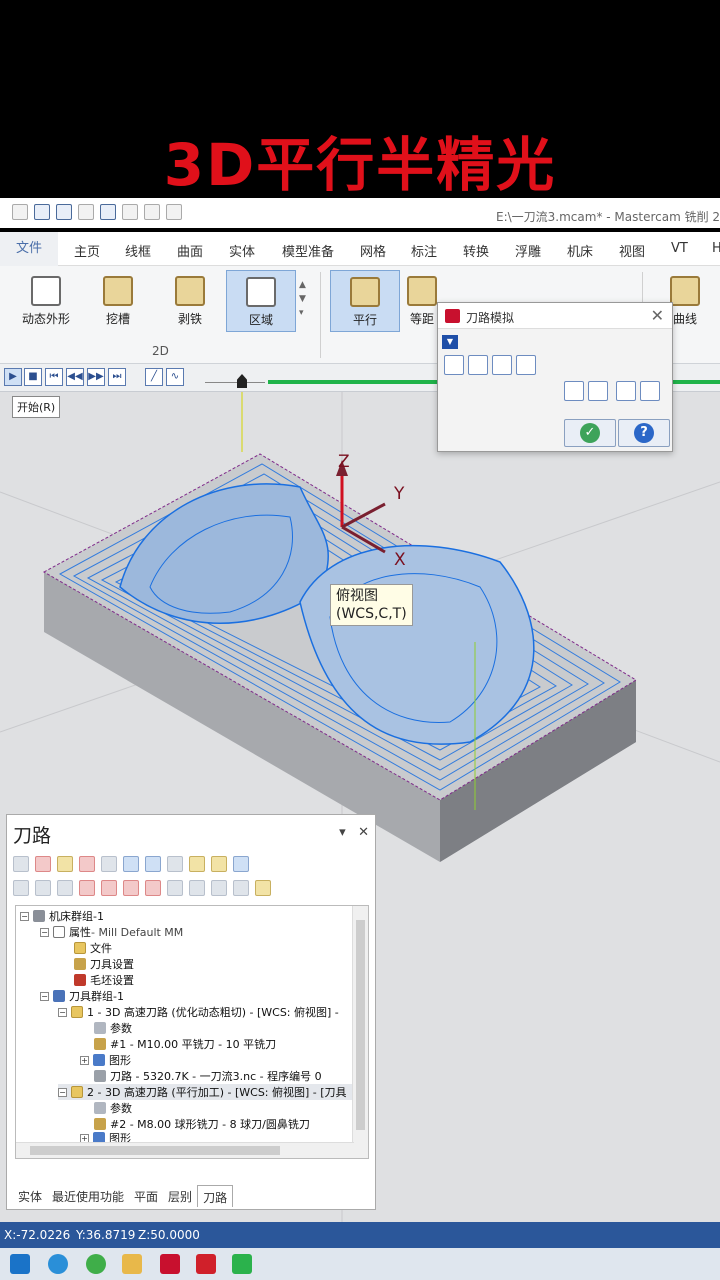 Image resolution: width=720 pixels, height=1280 pixels. I want to click on tool-icon, so click(478, 365).